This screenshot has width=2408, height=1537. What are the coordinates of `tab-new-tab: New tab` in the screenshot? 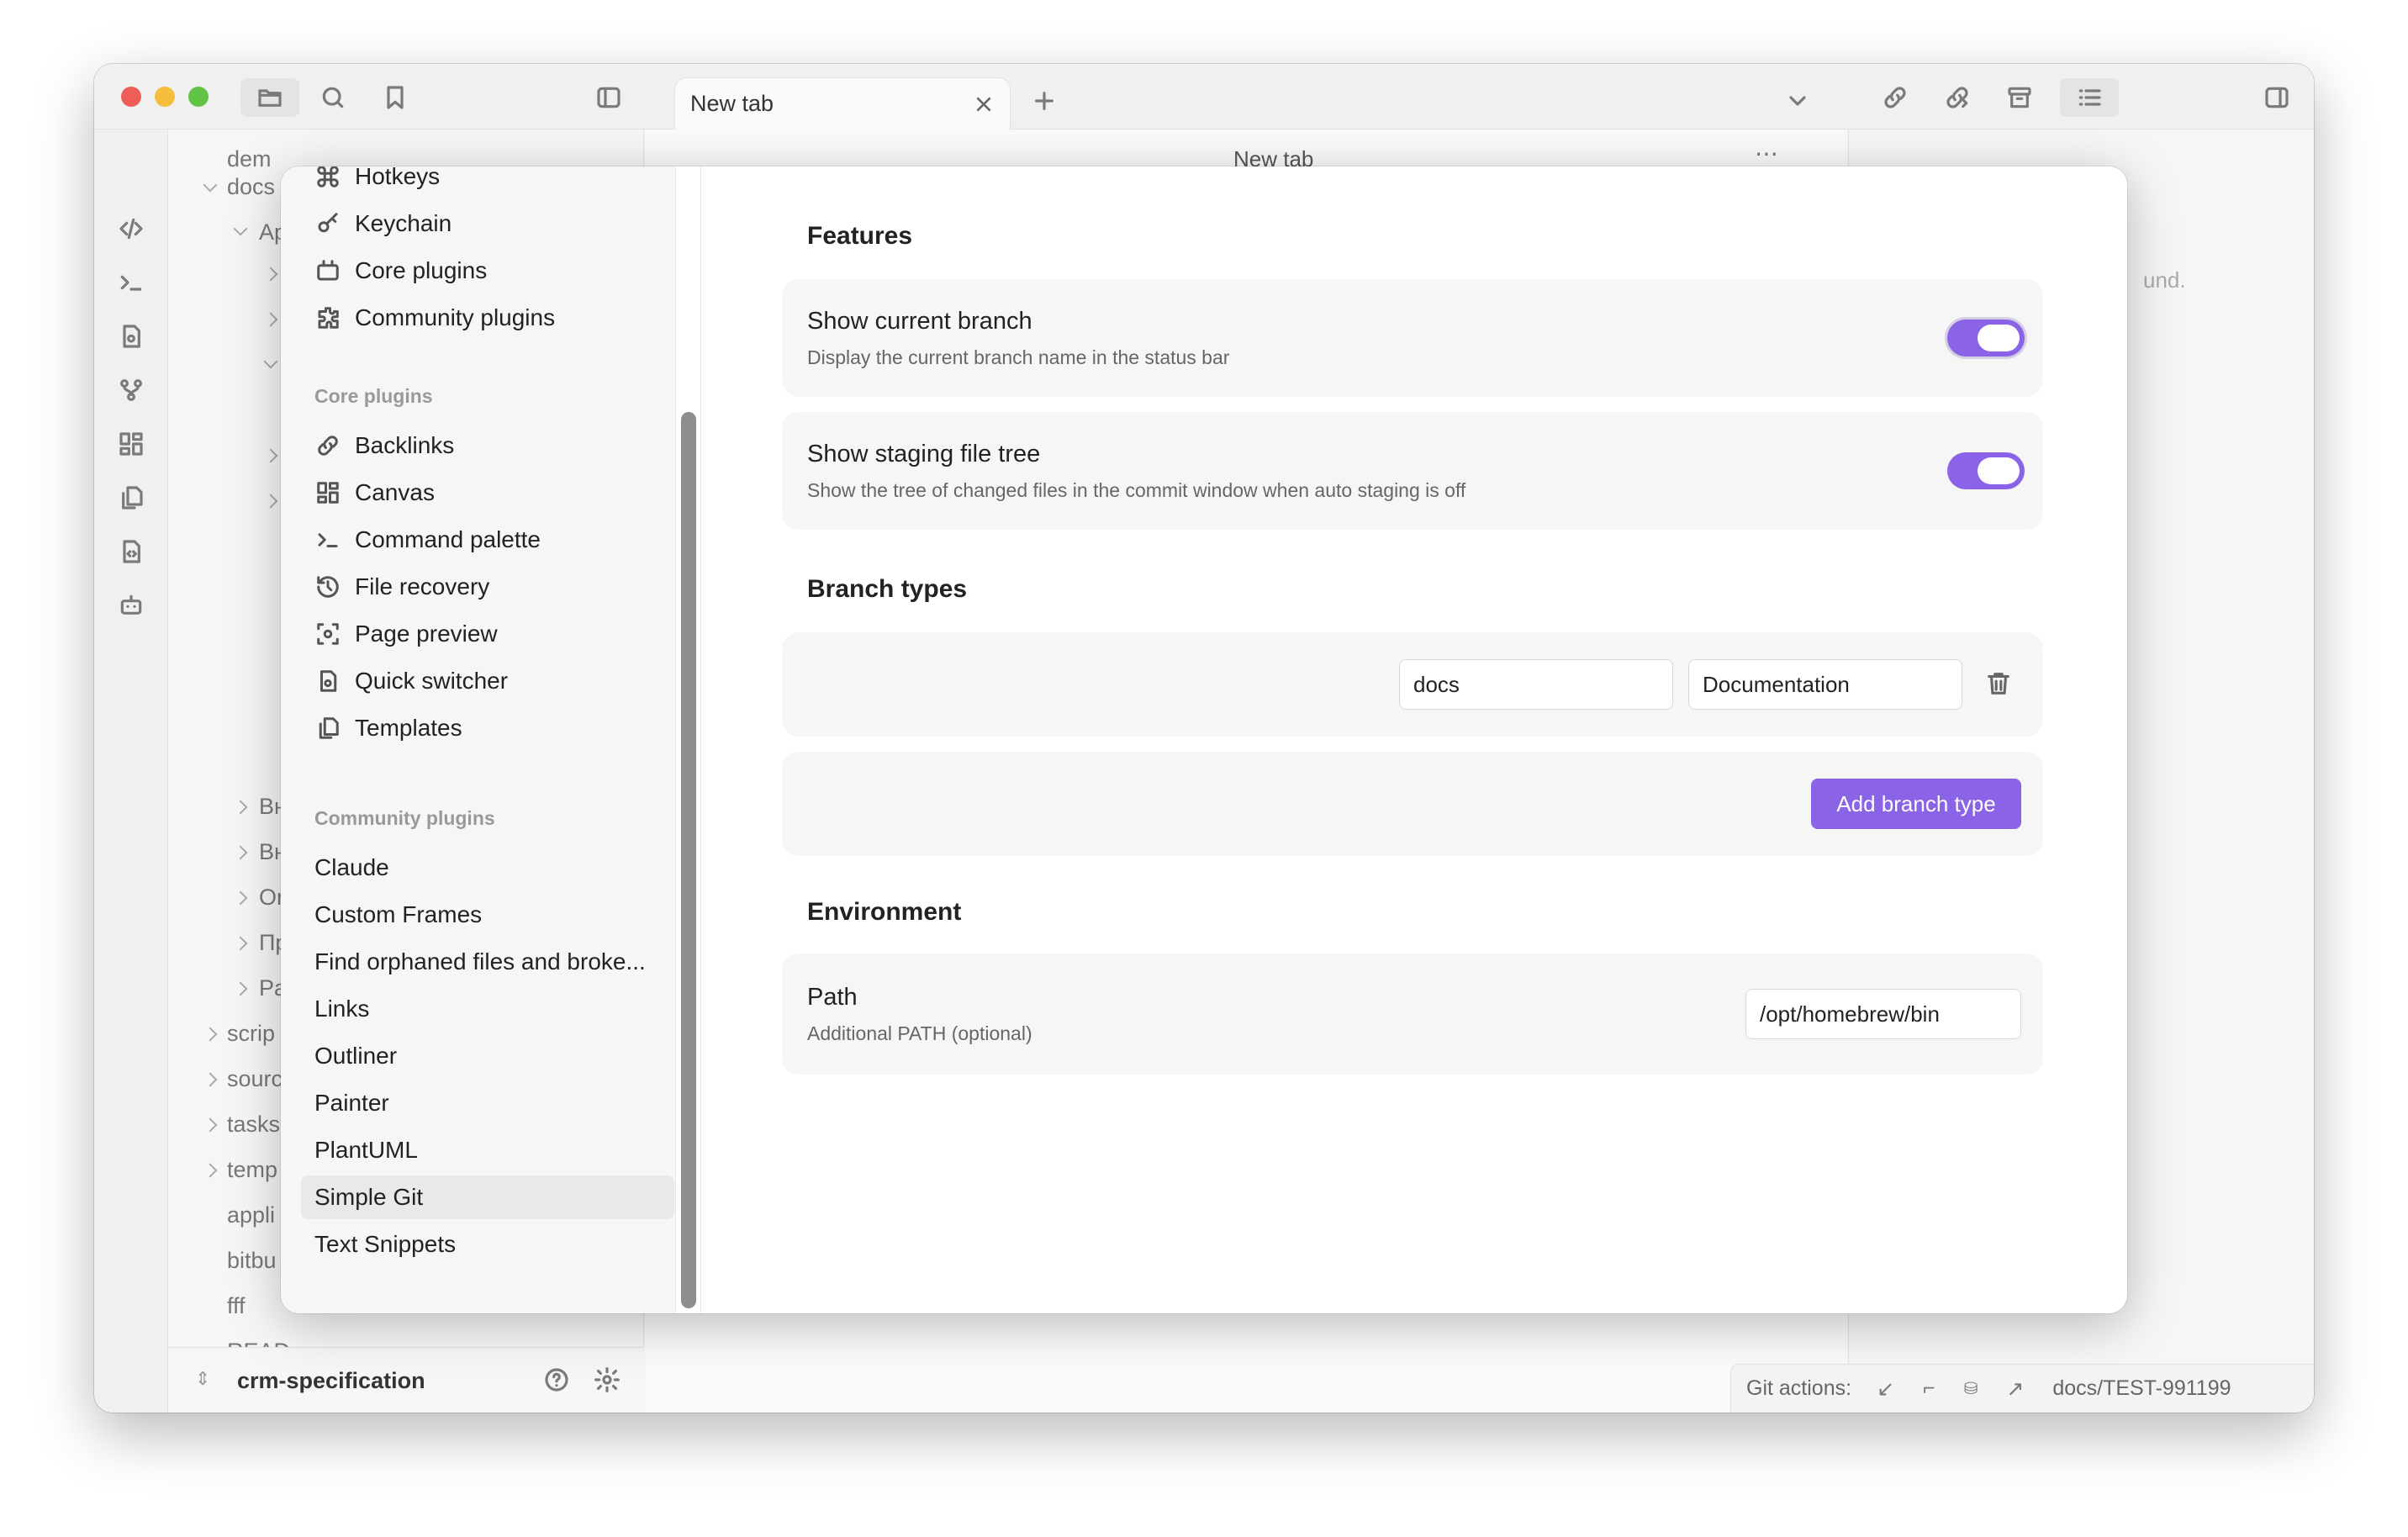 It's located at (842, 103).